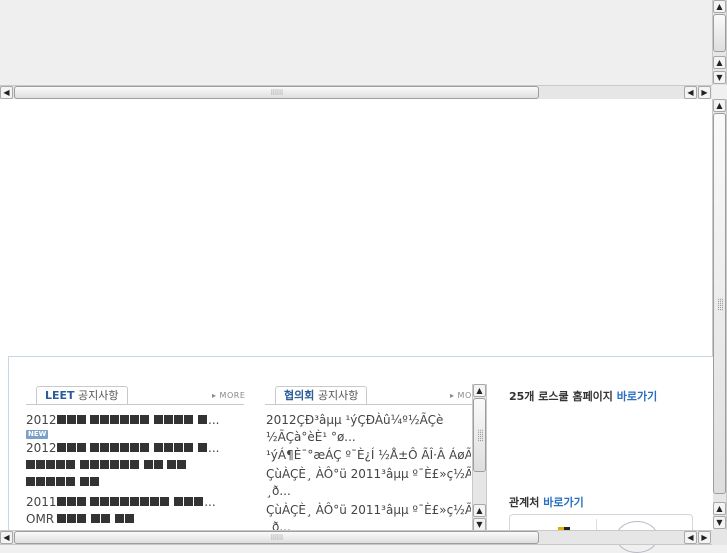 The width and height of the screenshot is (727, 553). What do you see at coordinates (368, 455) in the screenshot?
I see `list-item: ¹ýÁ¶È¯°æÁÇ º¯È¿Í ½Å±Ô ÃÎ·Â ÁøÃâ¹æ` at bounding box center [368, 455].